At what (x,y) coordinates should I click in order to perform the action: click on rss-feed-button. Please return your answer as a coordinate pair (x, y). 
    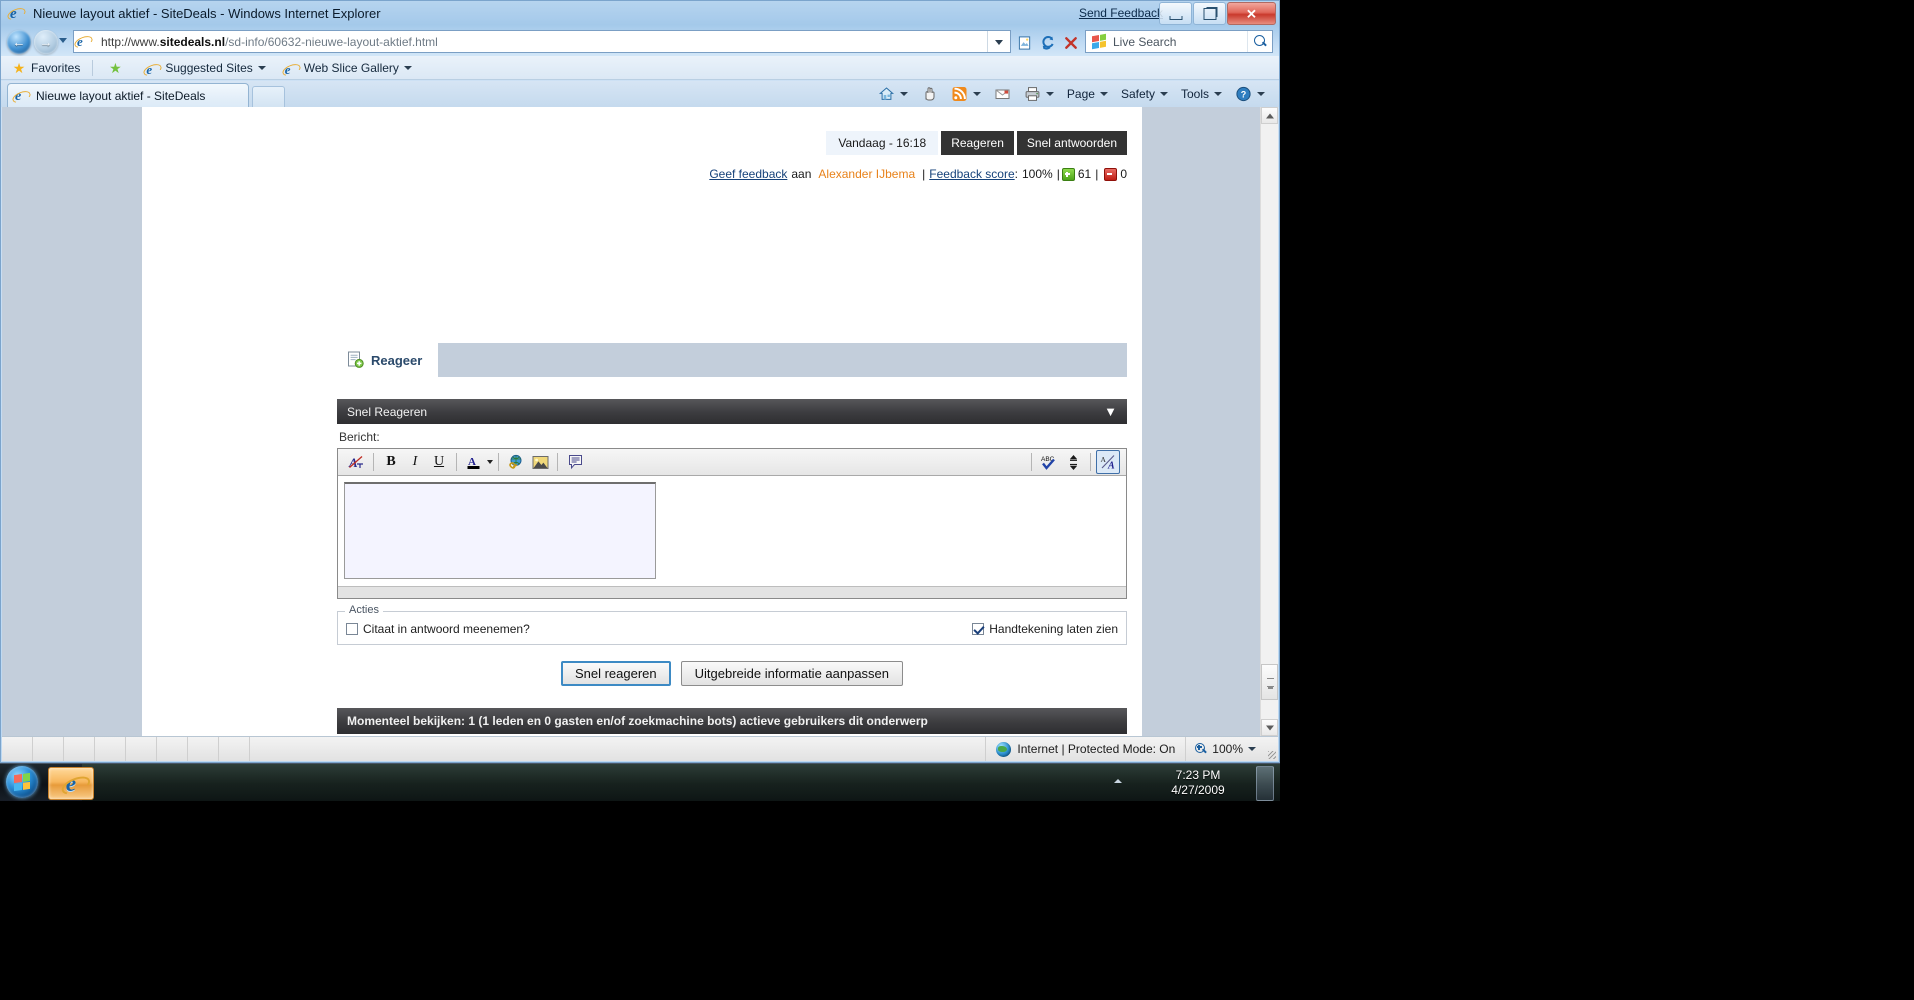
    Looking at the image, I should click on (966, 94).